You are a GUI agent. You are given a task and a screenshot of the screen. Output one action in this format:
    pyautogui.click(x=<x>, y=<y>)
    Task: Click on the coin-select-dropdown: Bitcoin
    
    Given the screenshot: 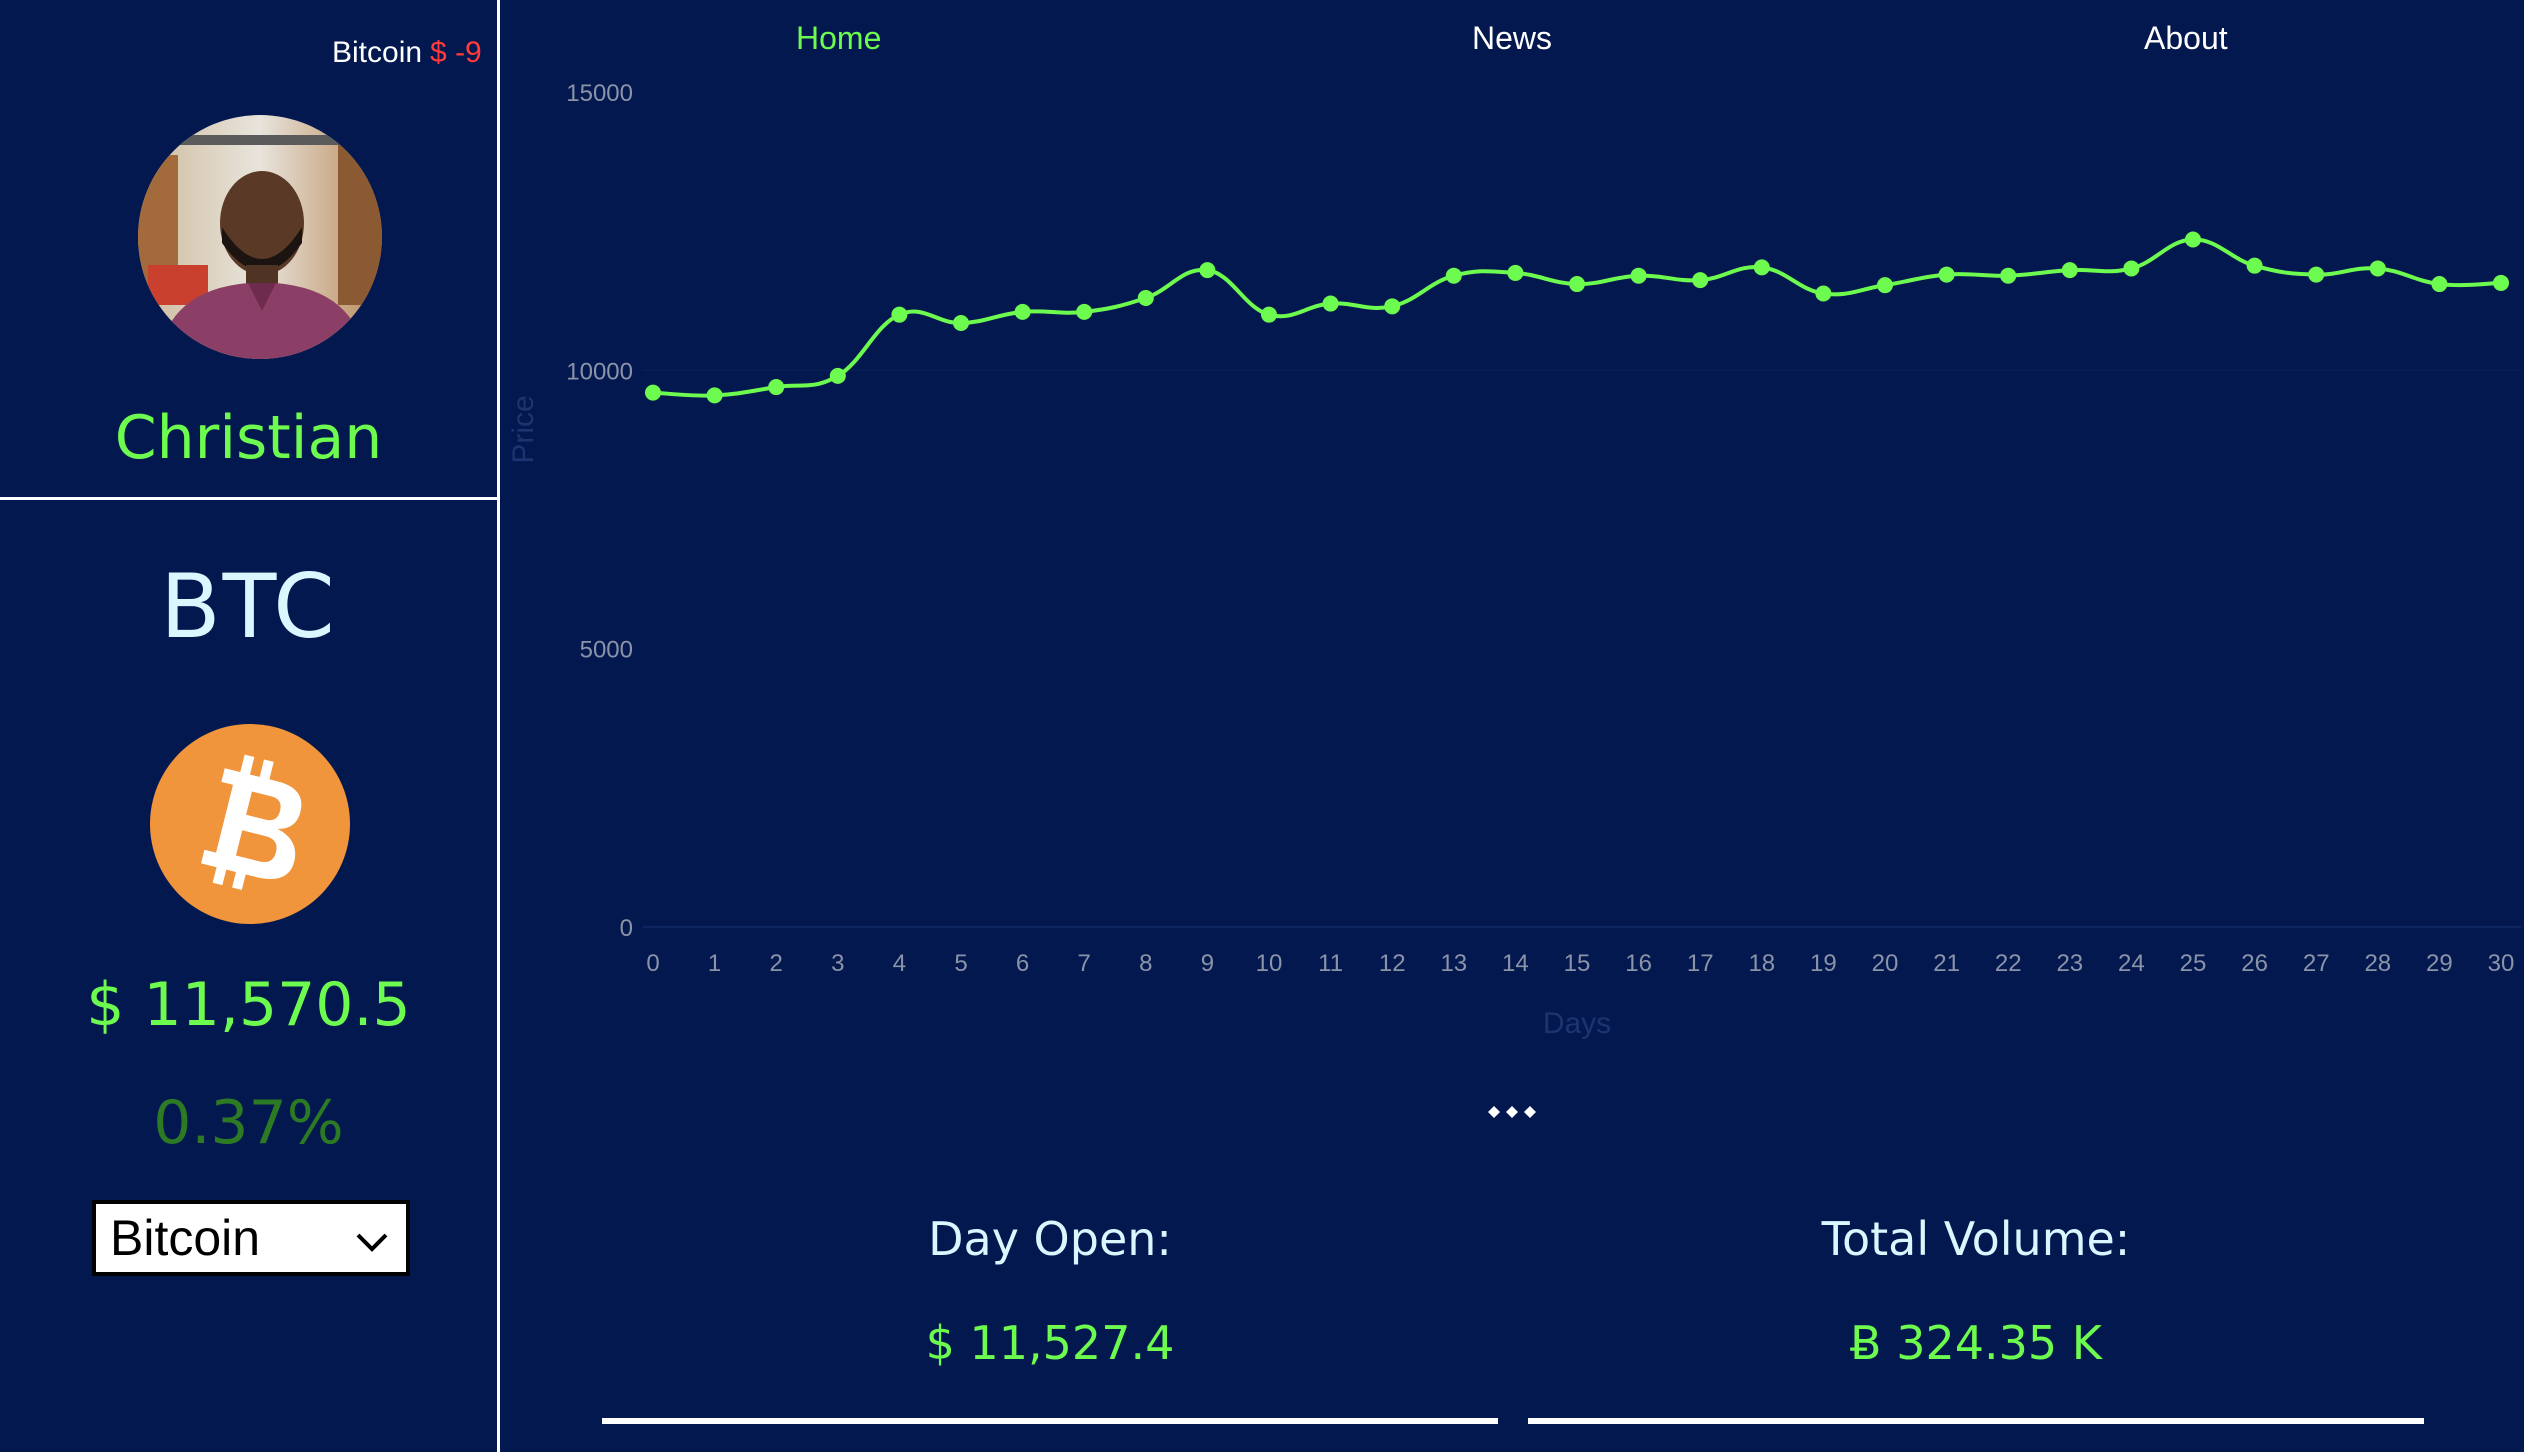 What is the action you would take?
    pyautogui.click(x=251, y=1238)
    